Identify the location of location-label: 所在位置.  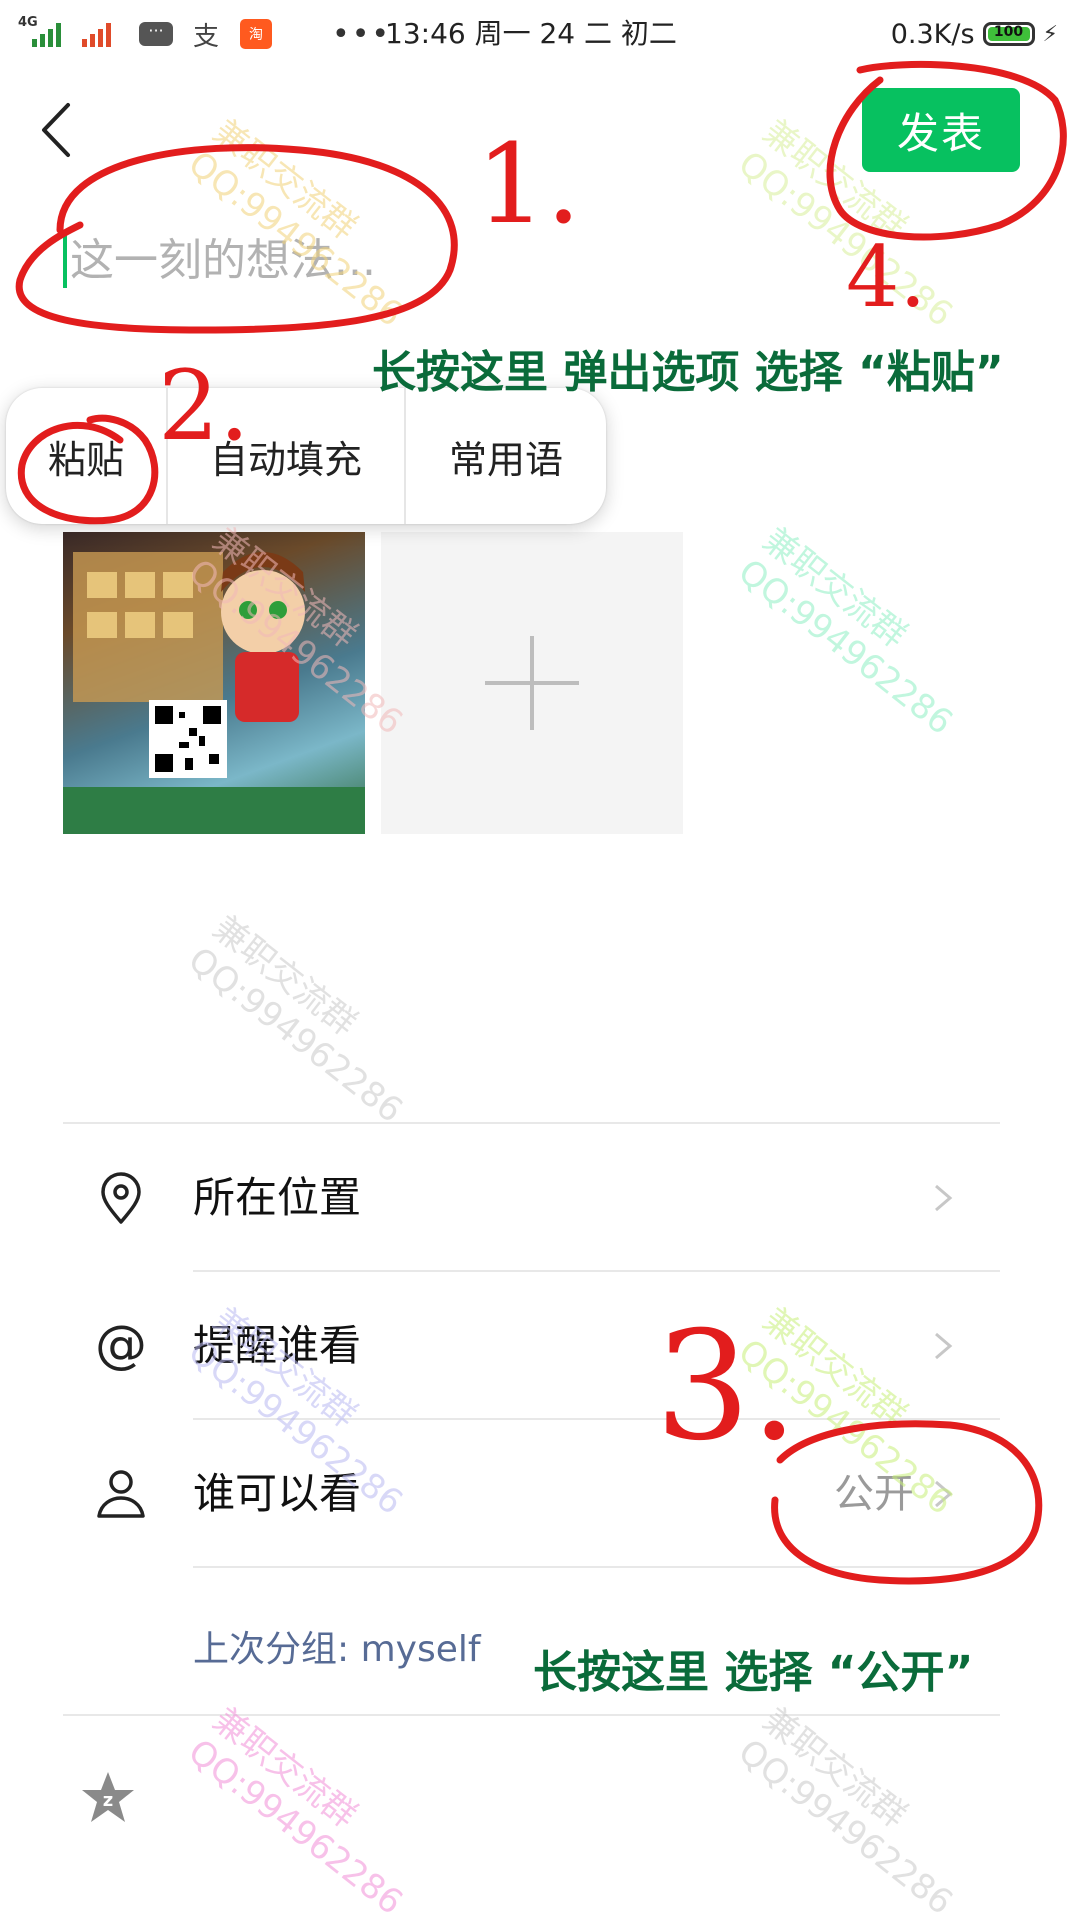
(277, 1197).